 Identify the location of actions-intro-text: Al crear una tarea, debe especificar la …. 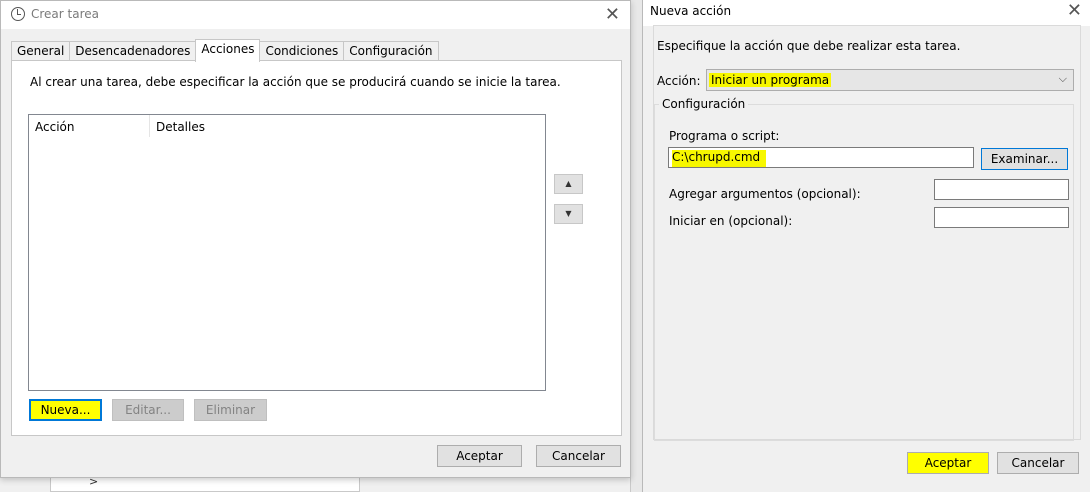
(295, 82).